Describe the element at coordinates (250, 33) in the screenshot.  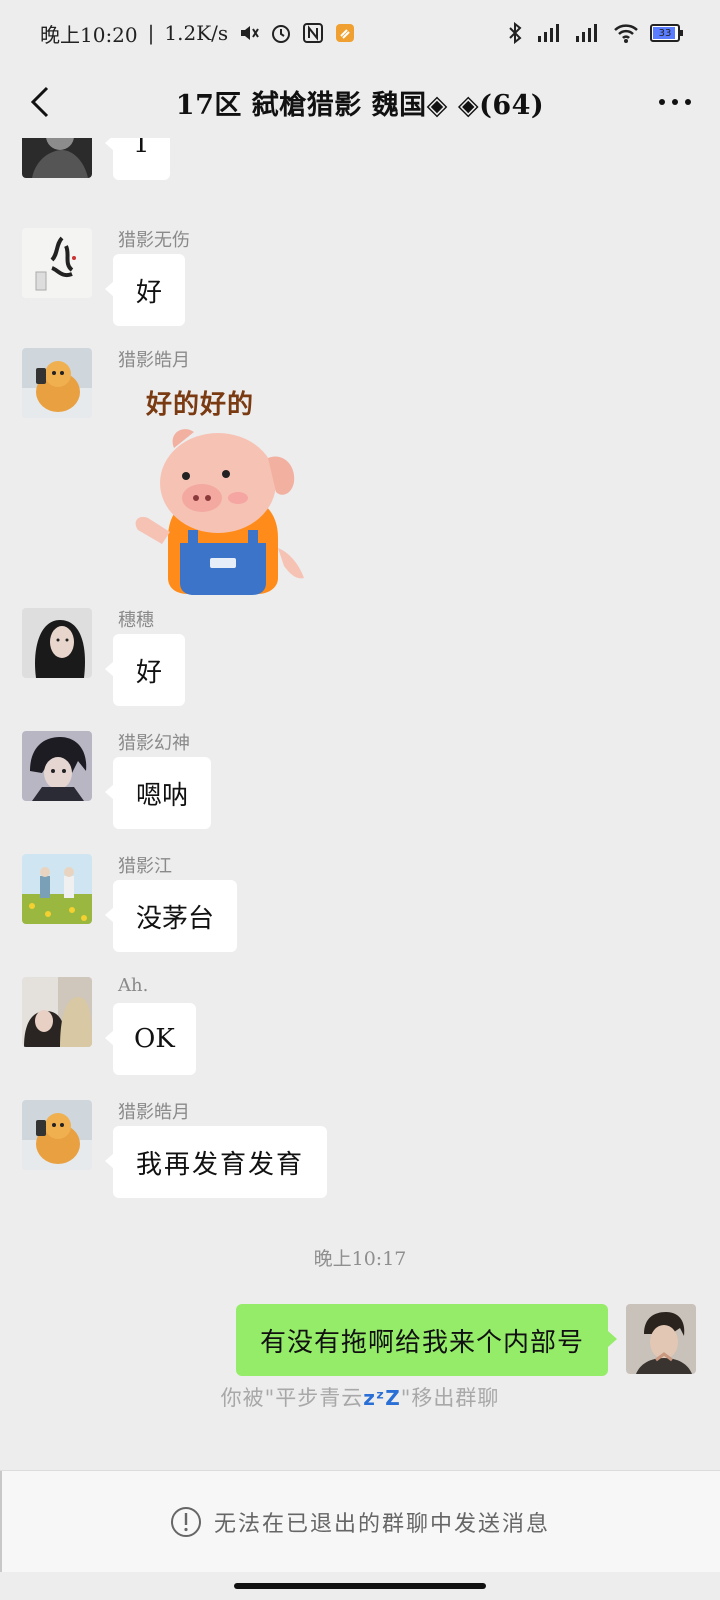
I see `mute-icon` at that location.